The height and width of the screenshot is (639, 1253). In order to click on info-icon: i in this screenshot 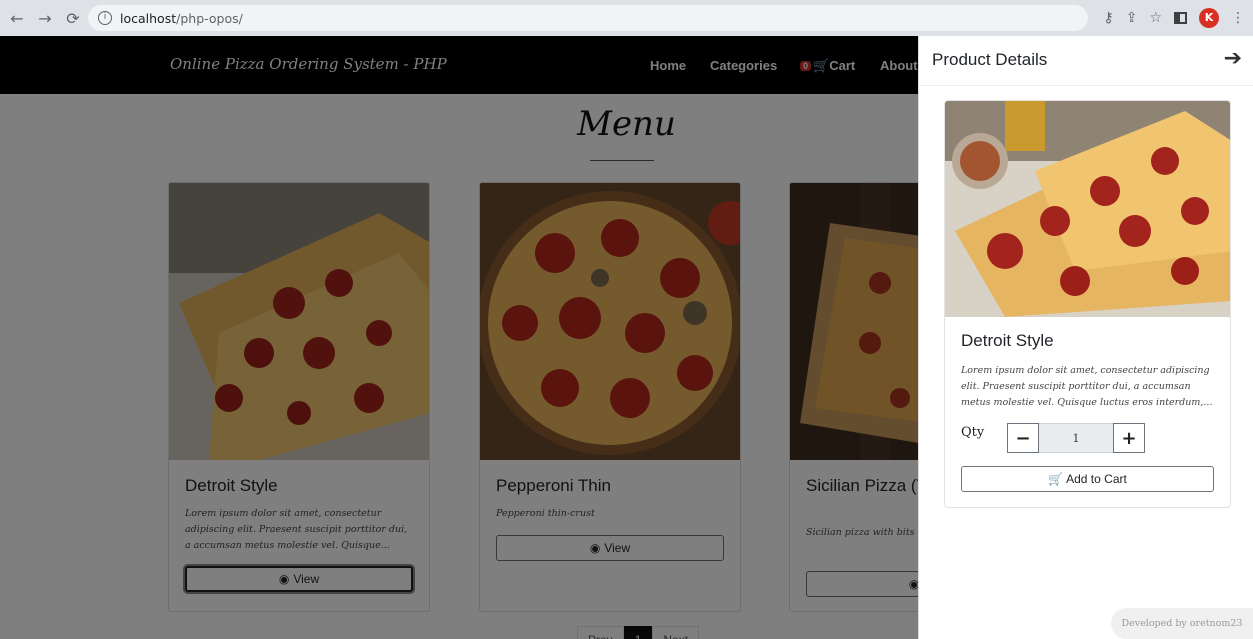, I will do `click(105, 18)`.